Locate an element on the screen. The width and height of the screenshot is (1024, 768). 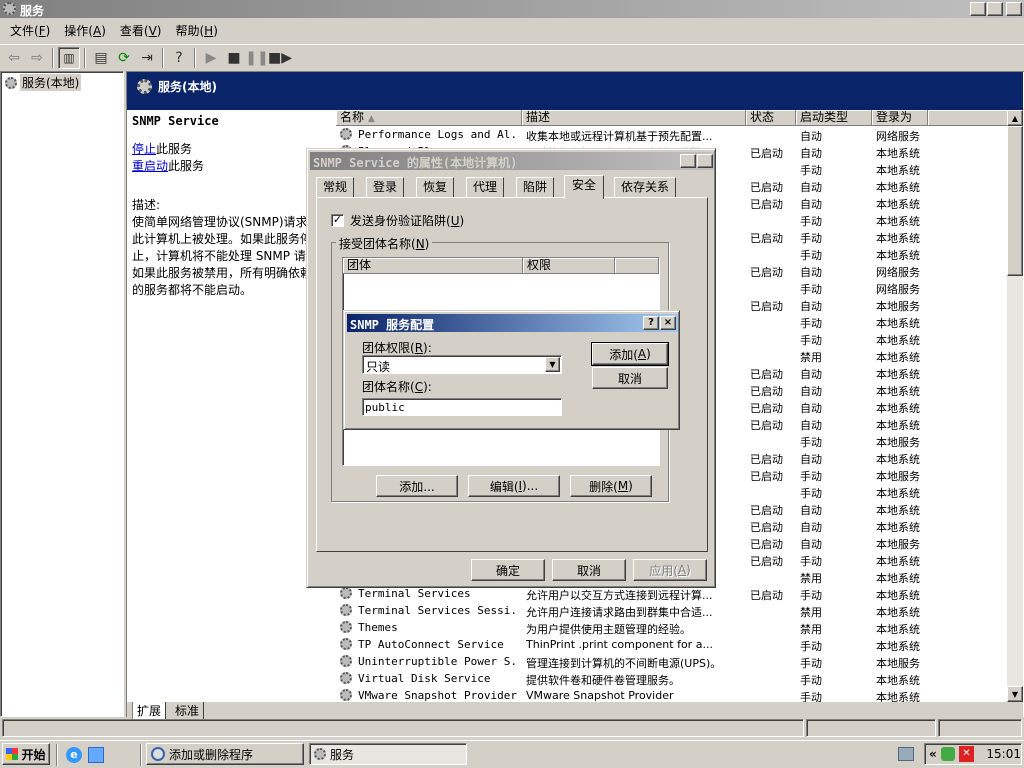
col-rights: 权限 is located at coordinates (569, 266).